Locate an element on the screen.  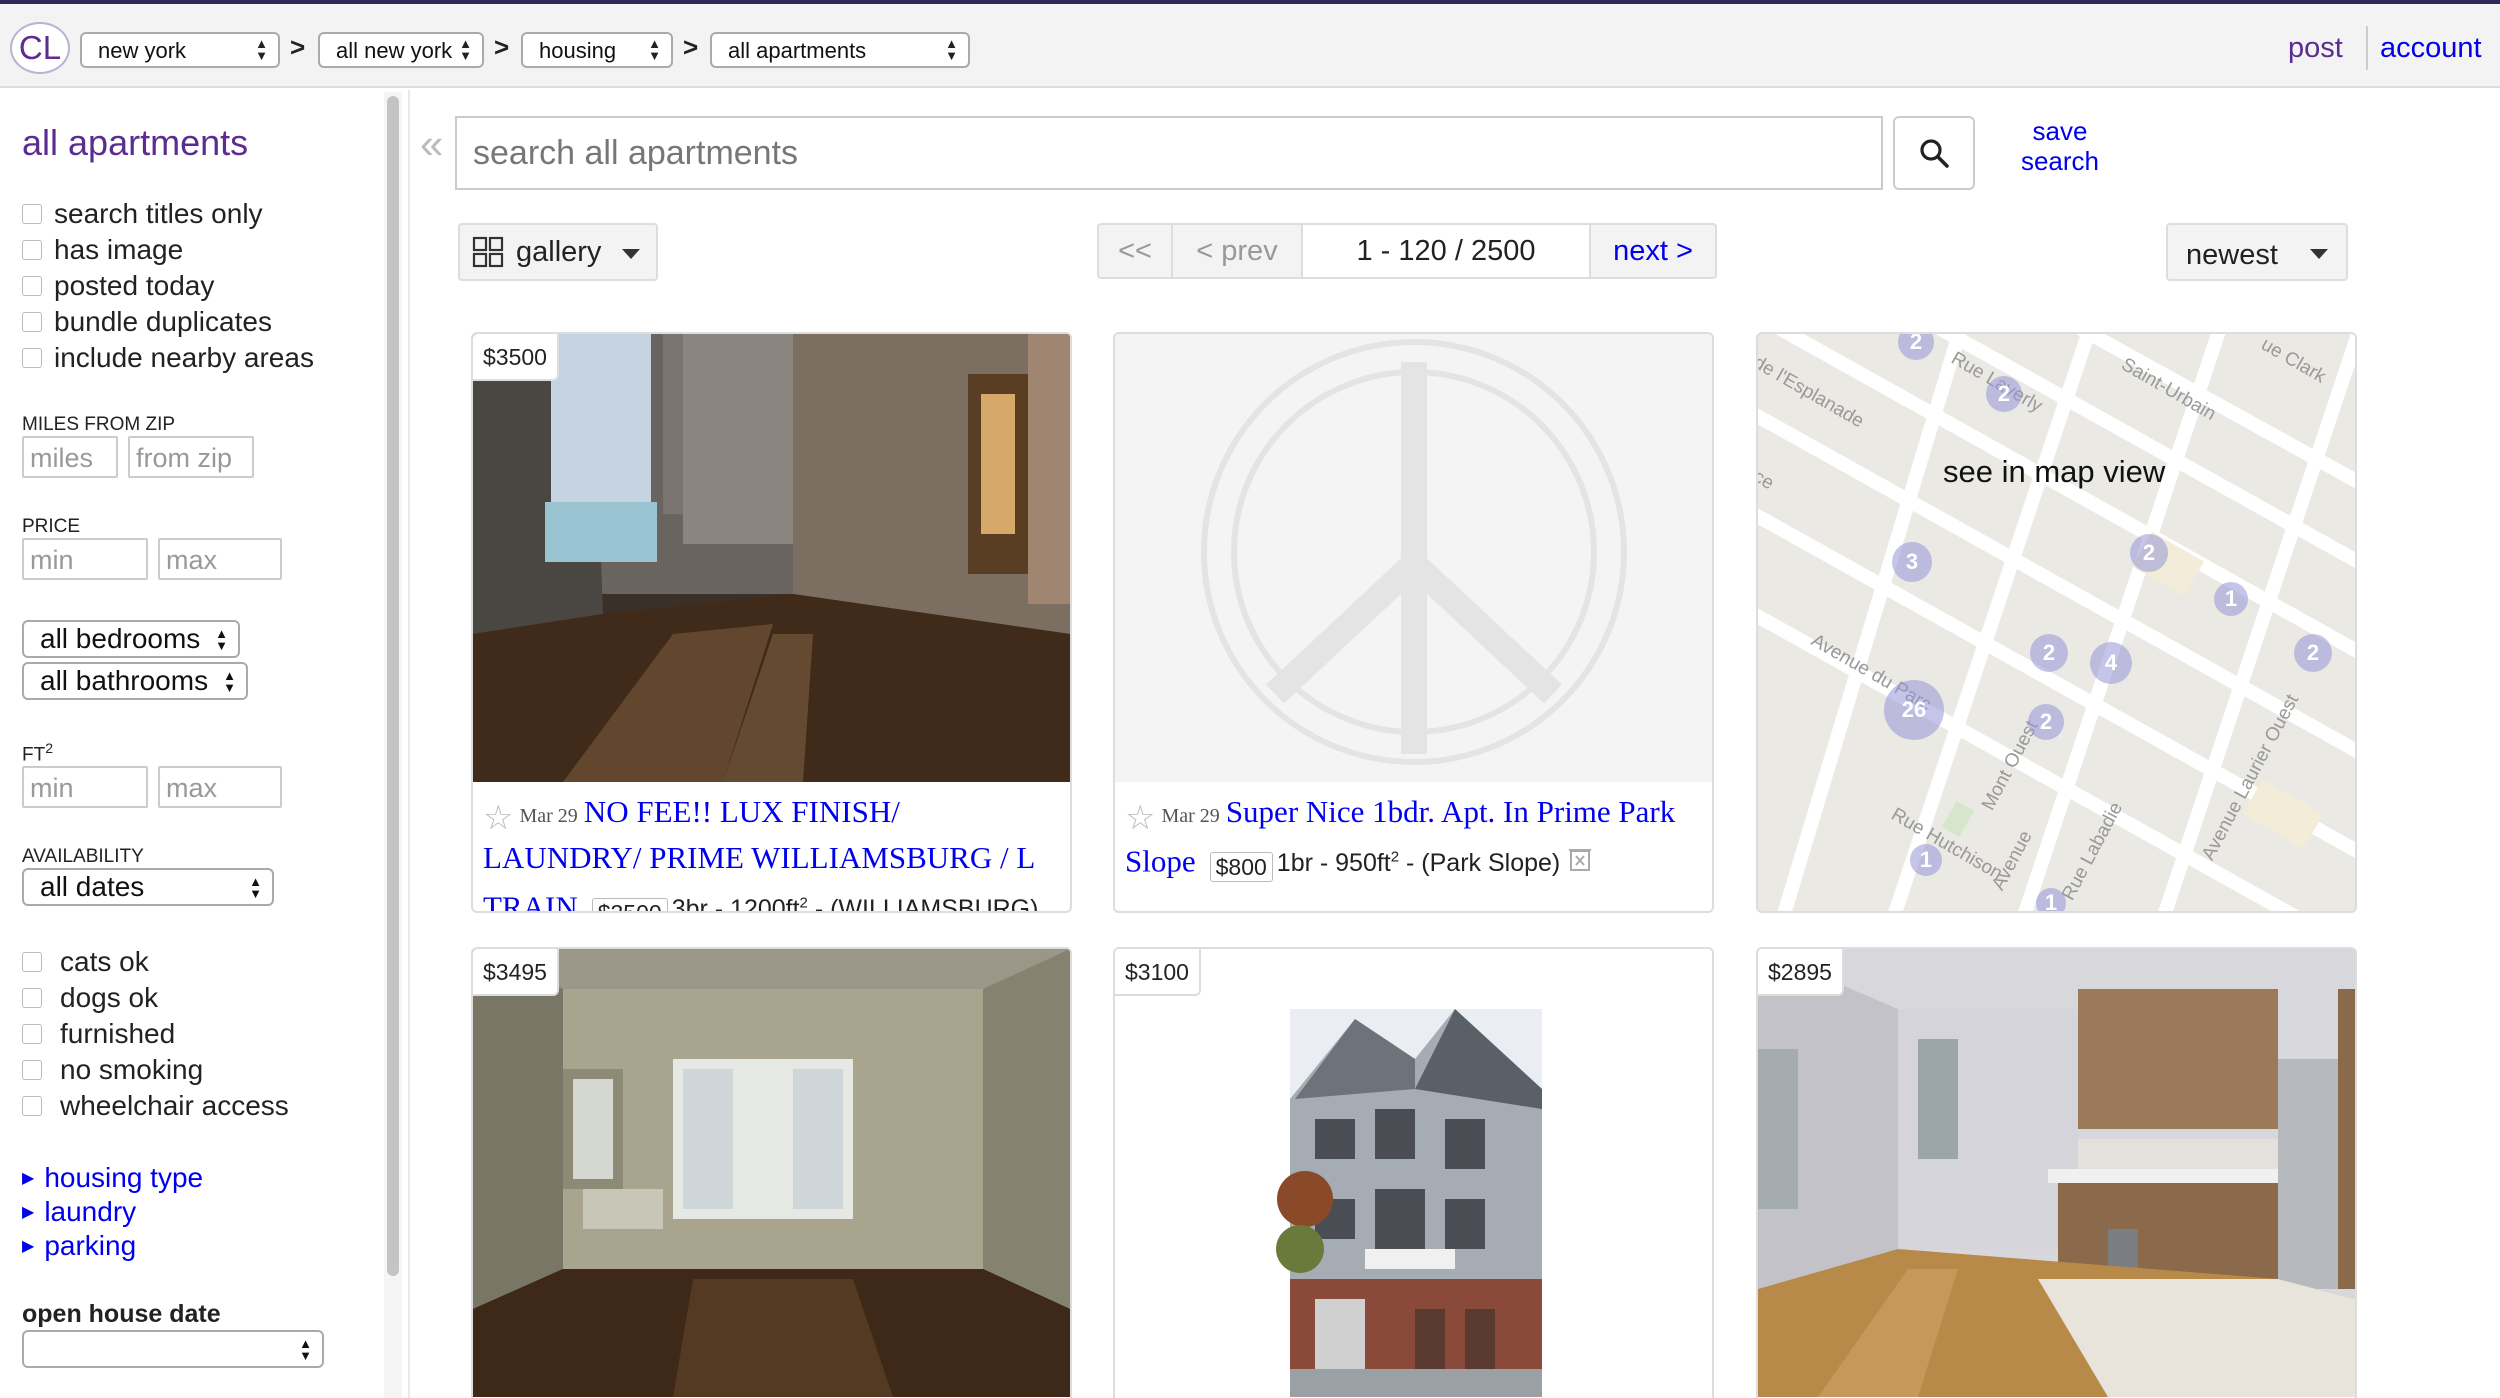
checkbox-label: wheelchair access is located at coordinates (174, 1105).